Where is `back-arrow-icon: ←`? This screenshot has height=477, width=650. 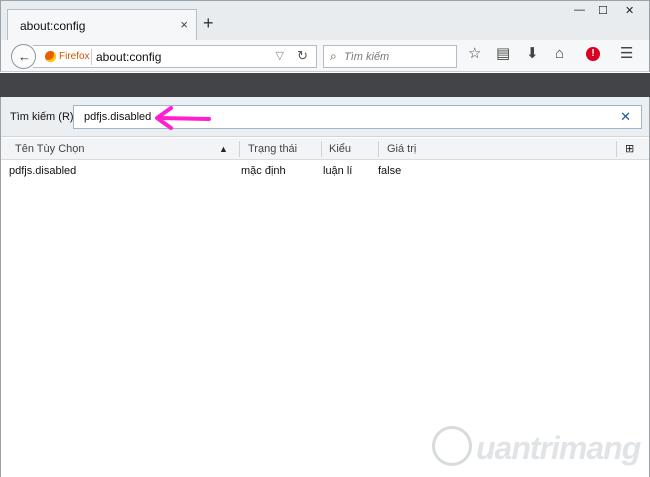 back-arrow-icon: ← is located at coordinates (24, 56).